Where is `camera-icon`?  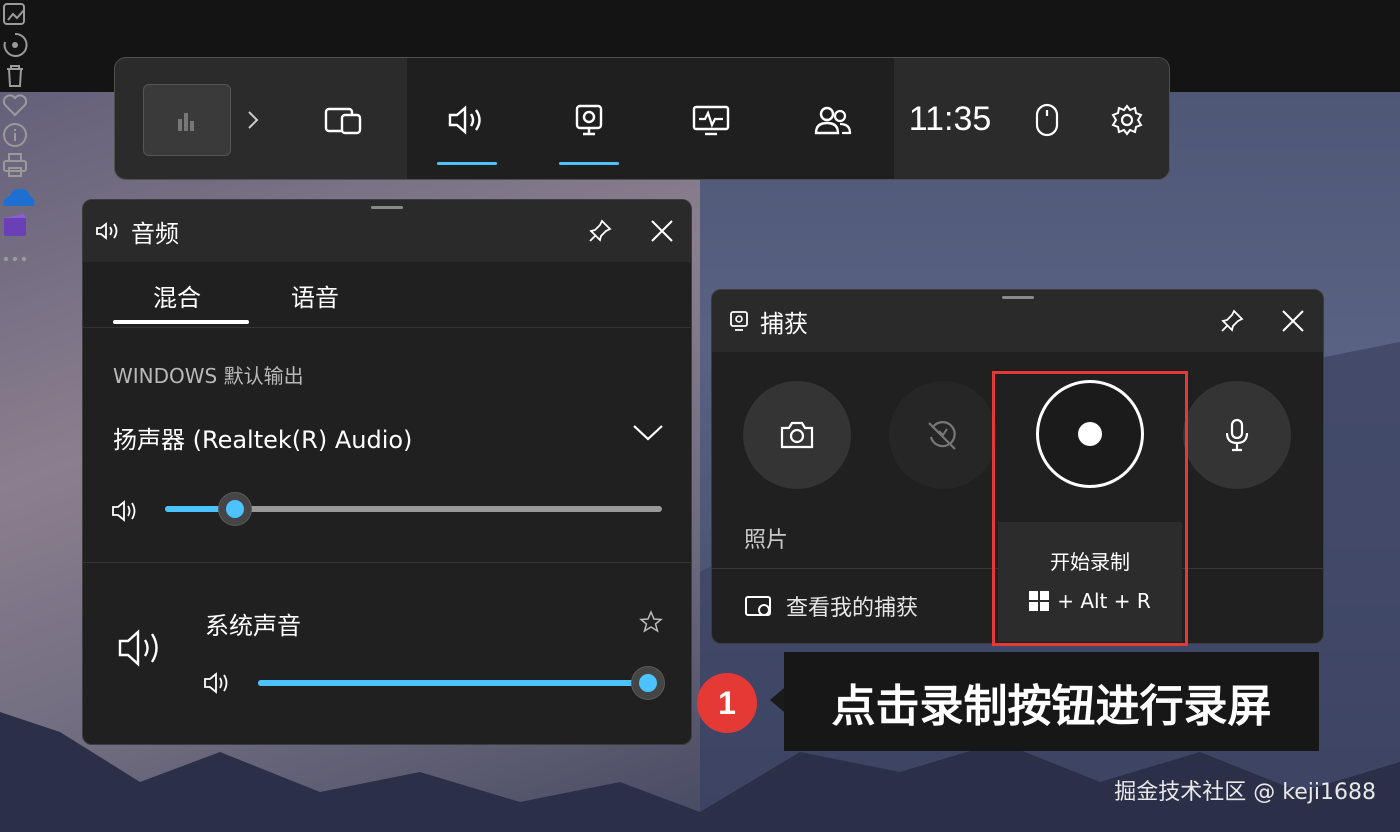
camera-icon is located at coordinates (797, 435).